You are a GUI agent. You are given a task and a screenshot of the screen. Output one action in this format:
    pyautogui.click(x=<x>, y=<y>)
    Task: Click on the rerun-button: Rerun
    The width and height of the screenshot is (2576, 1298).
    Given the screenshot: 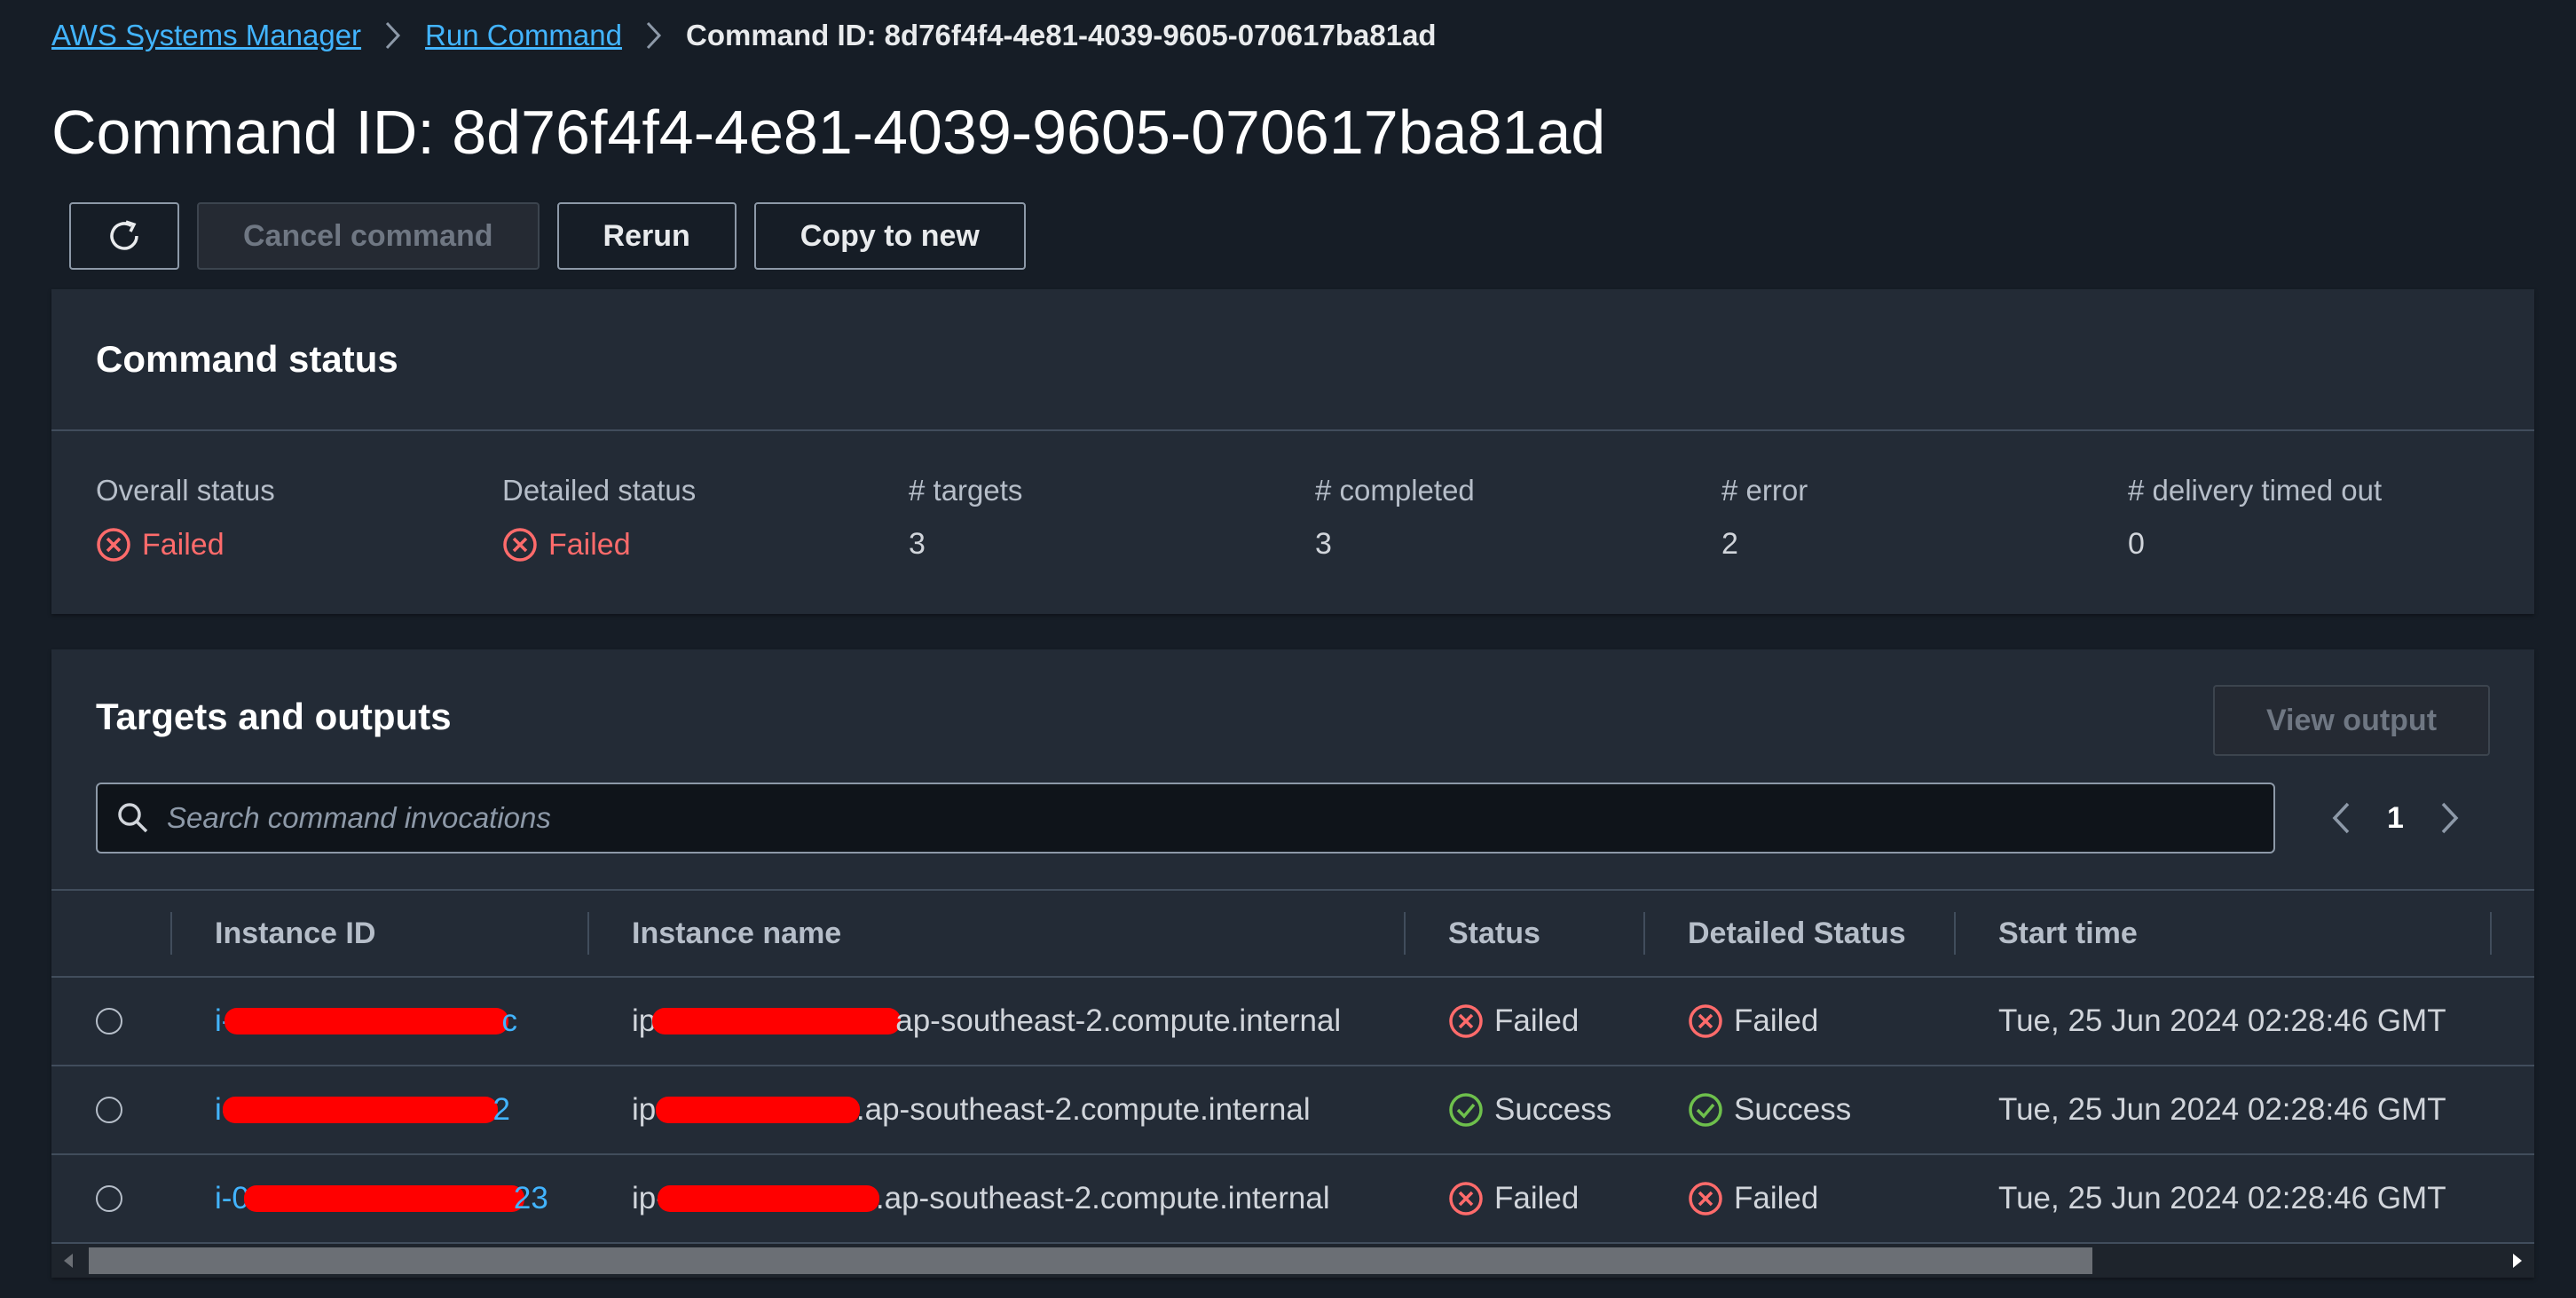 What is the action you would take?
    pyautogui.click(x=646, y=236)
    